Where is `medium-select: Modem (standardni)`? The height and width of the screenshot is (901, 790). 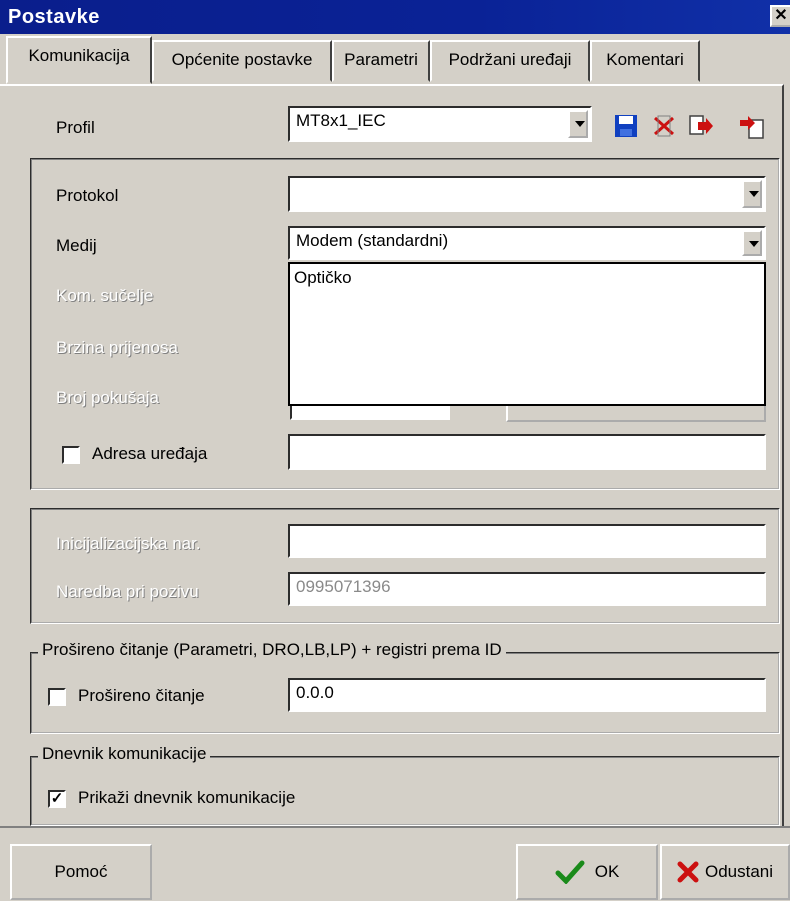 medium-select: Modem (standardni) is located at coordinates (527, 243).